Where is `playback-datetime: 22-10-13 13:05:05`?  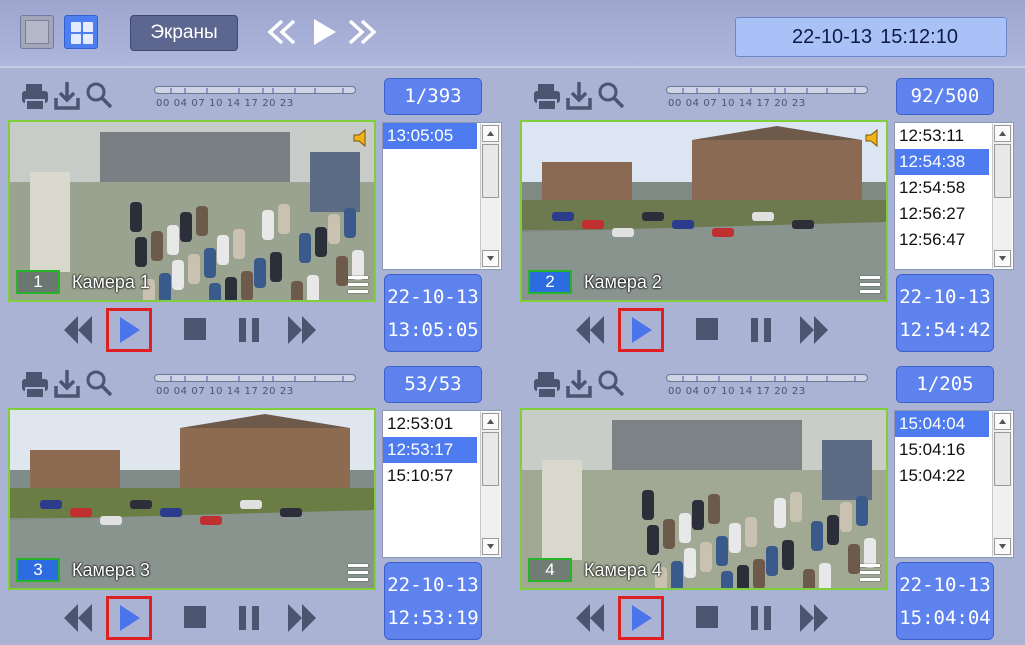
playback-datetime: 22-10-13 13:05:05 is located at coordinates (433, 313).